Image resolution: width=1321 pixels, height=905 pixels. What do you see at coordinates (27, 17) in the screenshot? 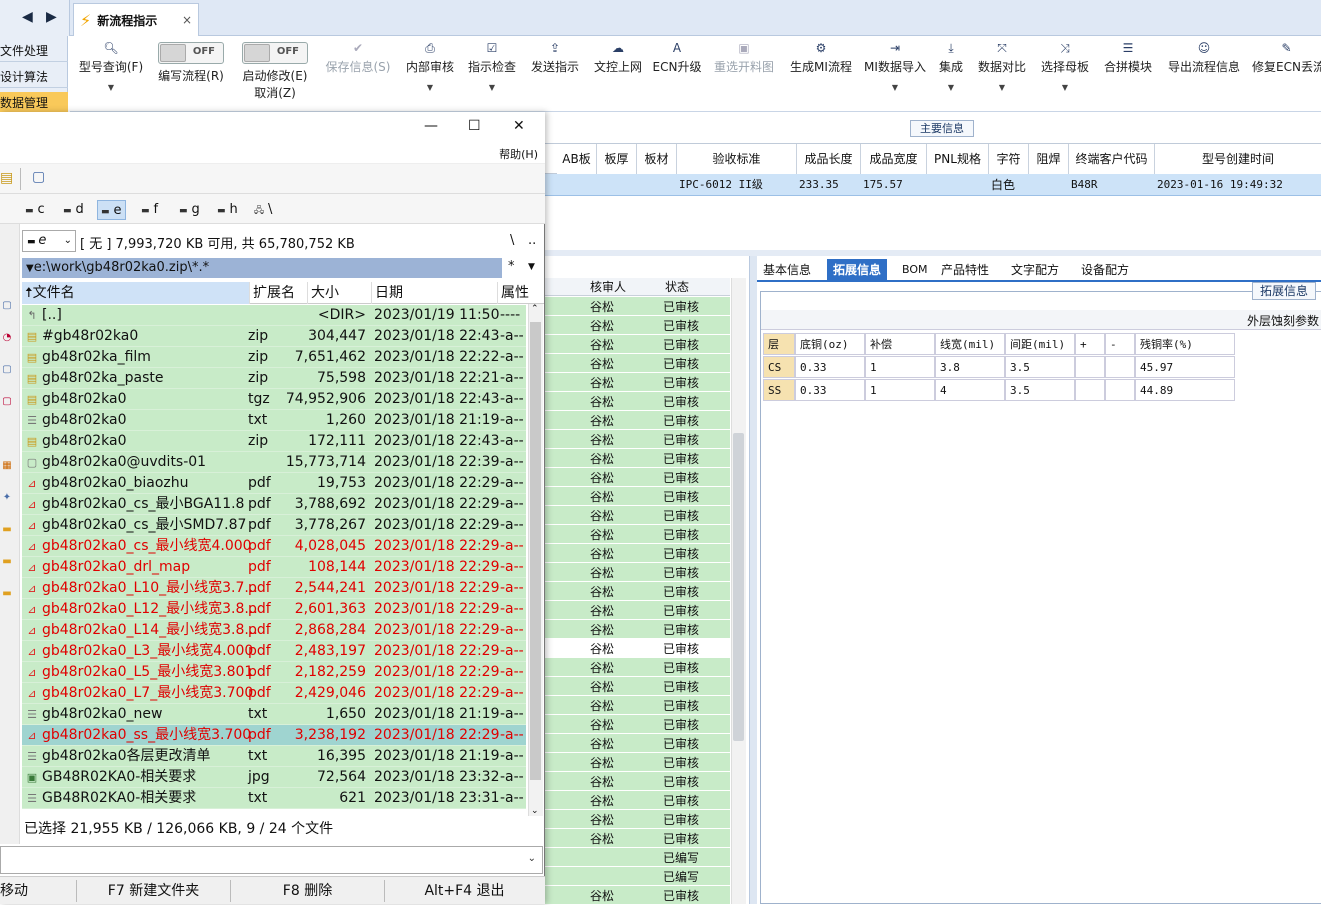
I see `back-icon: ◀` at bounding box center [27, 17].